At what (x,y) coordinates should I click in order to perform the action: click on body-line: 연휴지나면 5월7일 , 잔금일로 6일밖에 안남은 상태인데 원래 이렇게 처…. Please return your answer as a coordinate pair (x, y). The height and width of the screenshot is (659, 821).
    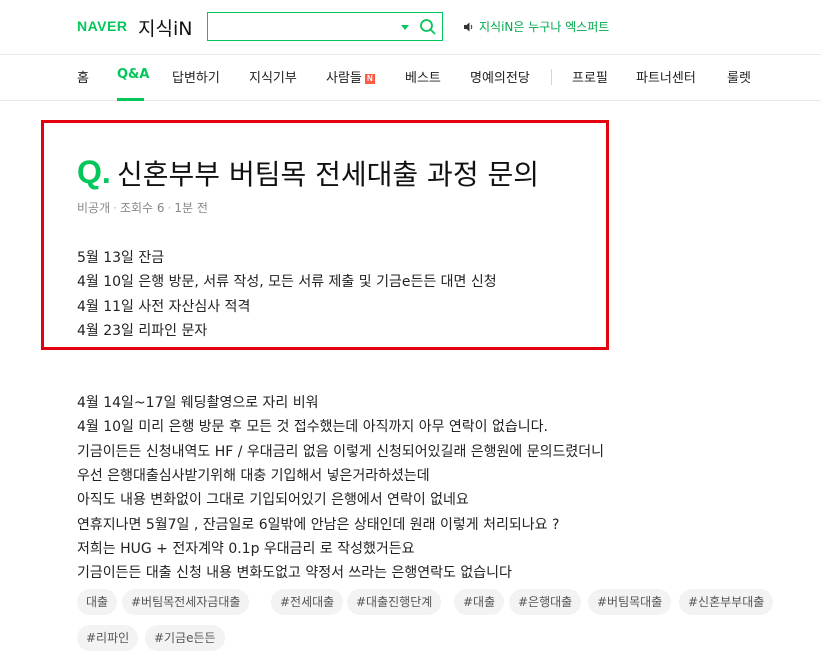
    Looking at the image, I should click on (318, 524).